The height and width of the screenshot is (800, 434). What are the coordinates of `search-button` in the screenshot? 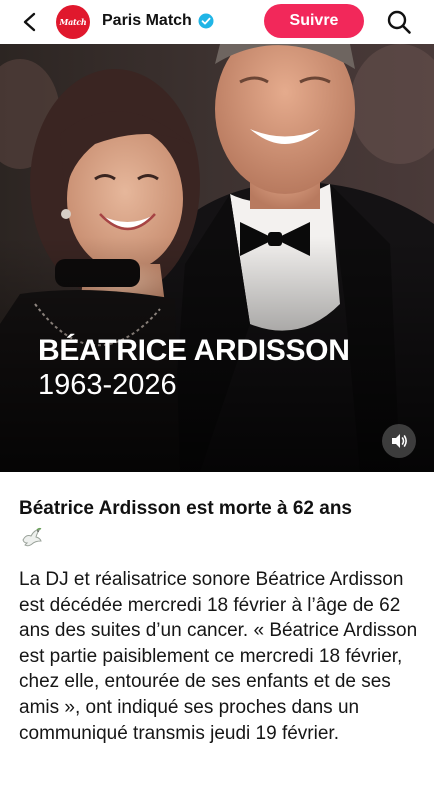 It's located at (399, 22).